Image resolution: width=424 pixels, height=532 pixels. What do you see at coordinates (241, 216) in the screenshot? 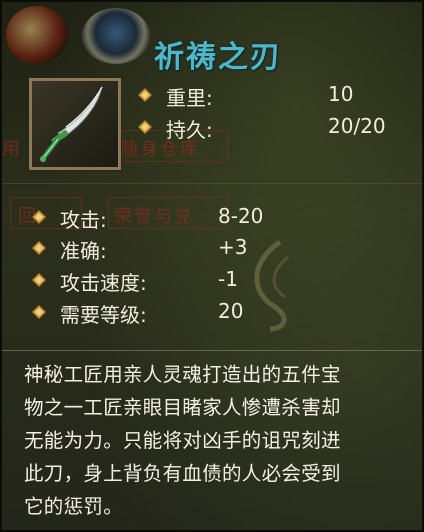
I see `stat-value: 8-20` at bounding box center [241, 216].